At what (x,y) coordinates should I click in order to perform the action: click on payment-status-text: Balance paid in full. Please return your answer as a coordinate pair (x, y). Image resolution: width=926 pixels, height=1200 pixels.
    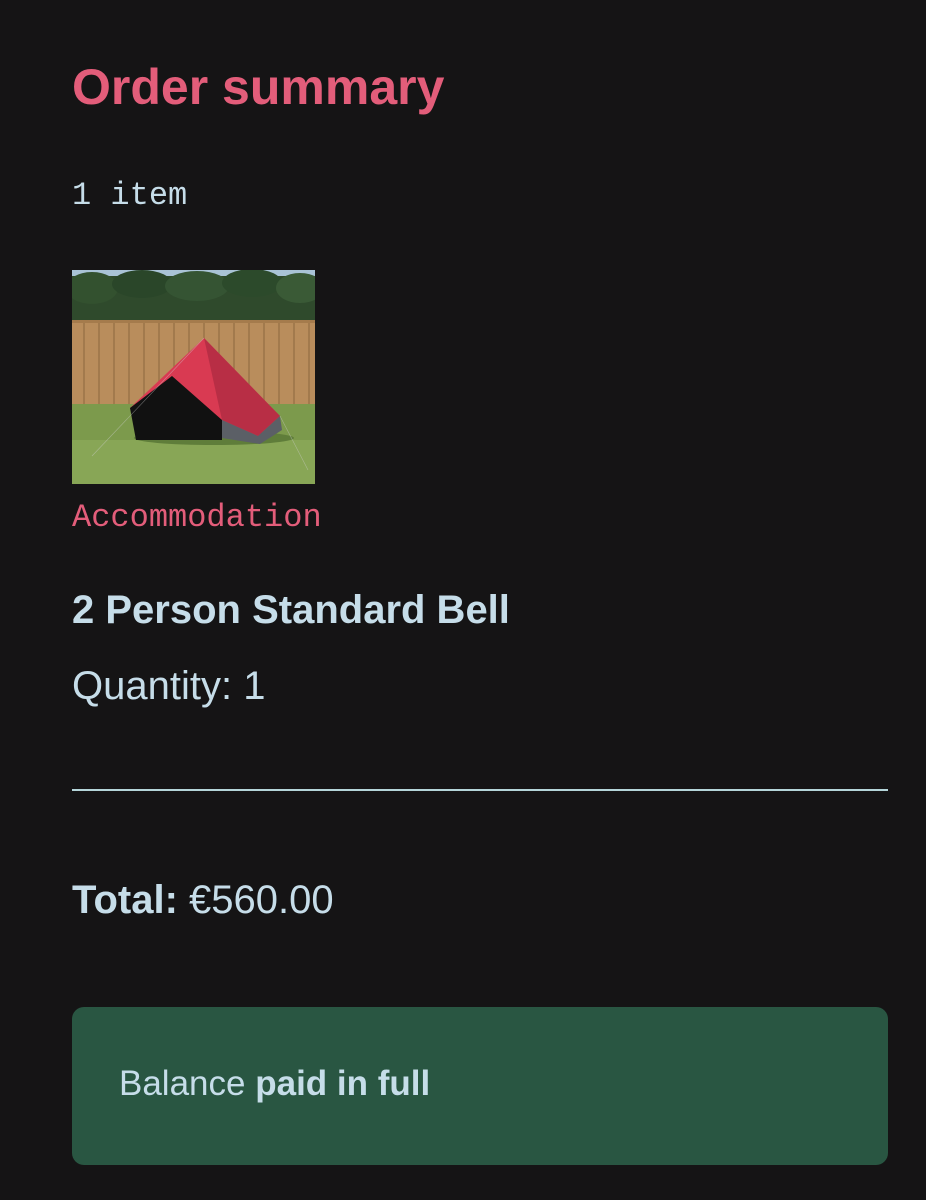
    Looking at the image, I should click on (274, 1084).